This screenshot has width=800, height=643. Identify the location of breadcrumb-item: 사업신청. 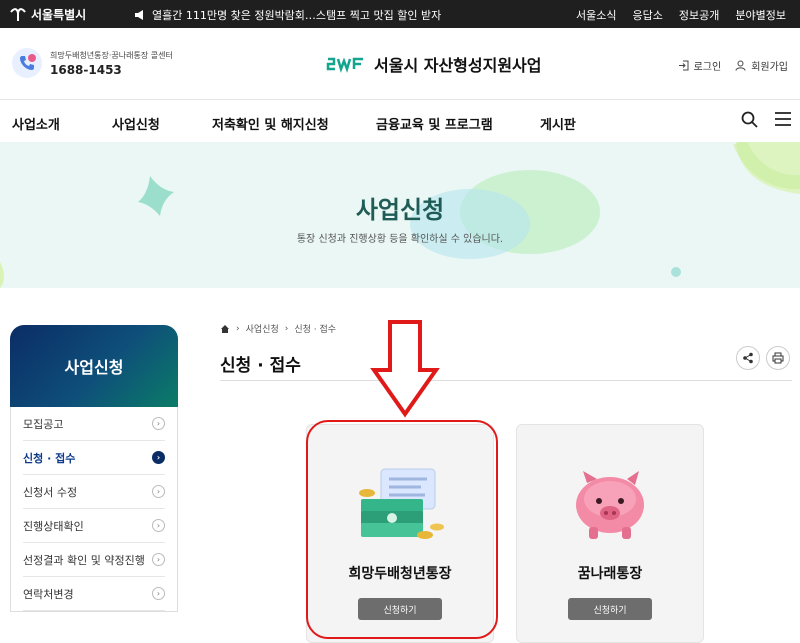
(262, 328).